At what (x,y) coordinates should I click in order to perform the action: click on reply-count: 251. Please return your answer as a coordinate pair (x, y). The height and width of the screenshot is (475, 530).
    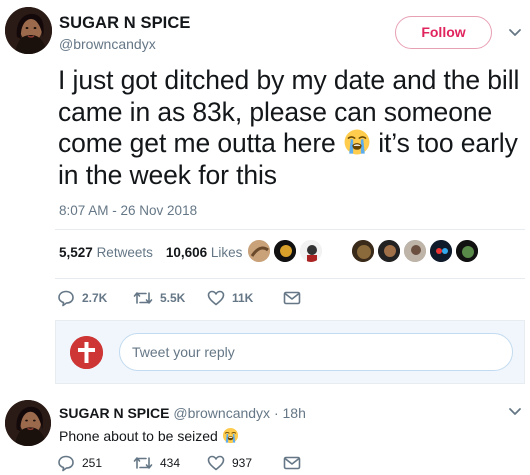
    Looking at the image, I should click on (92, 463).